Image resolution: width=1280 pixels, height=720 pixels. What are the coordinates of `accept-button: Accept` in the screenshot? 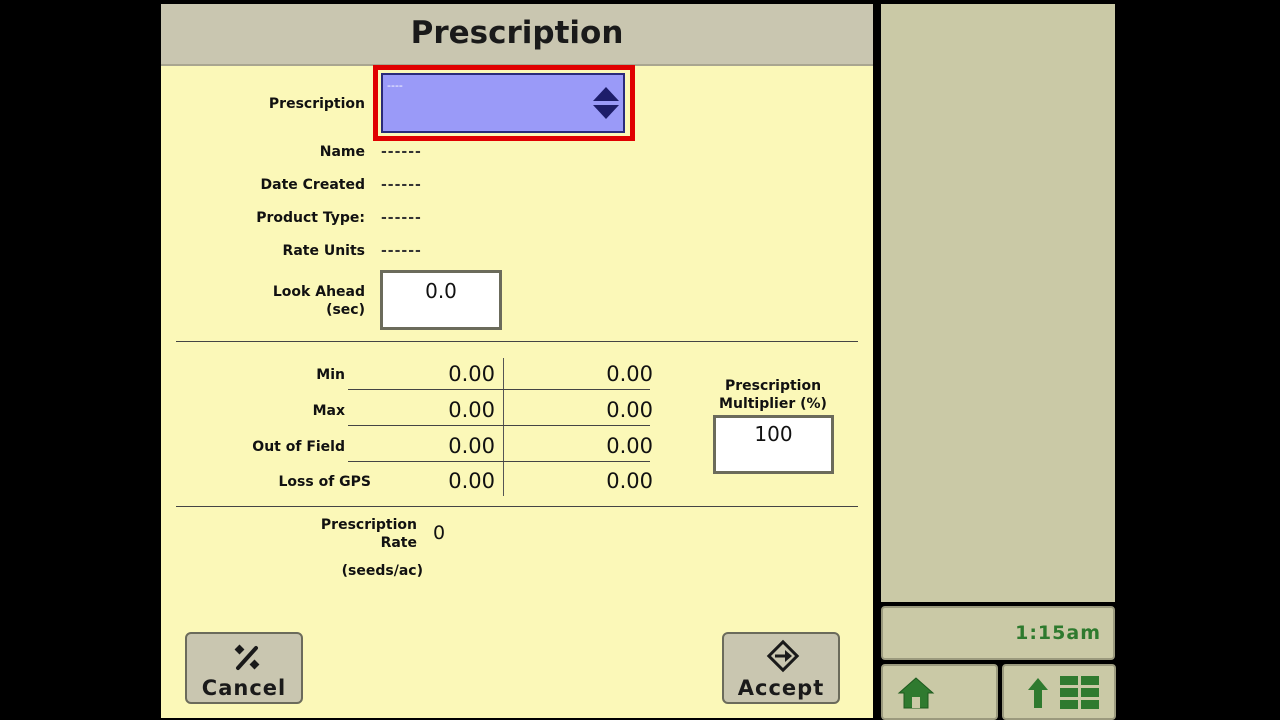 It's located at (781, 668).